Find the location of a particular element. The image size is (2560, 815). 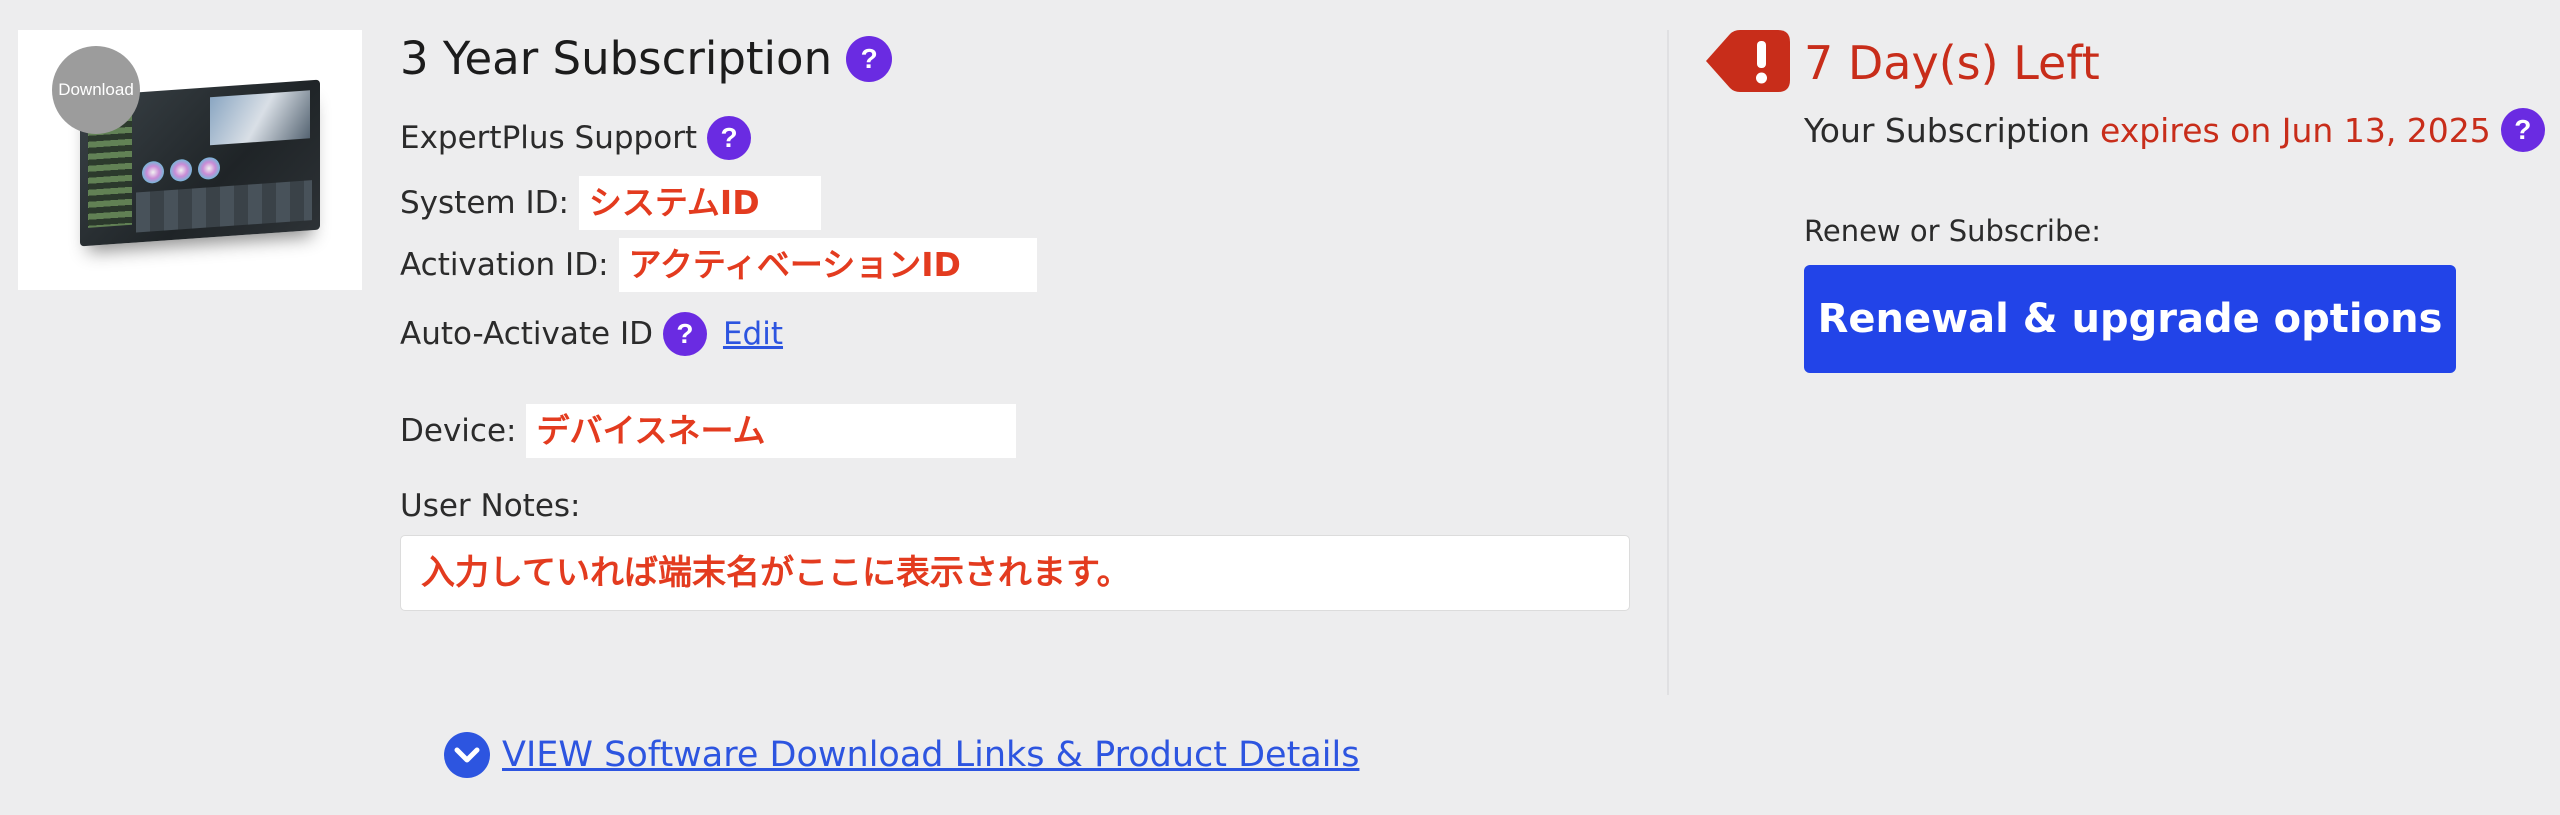

auto-activate-edit-link: Edit is located at coordinates (753, 334).